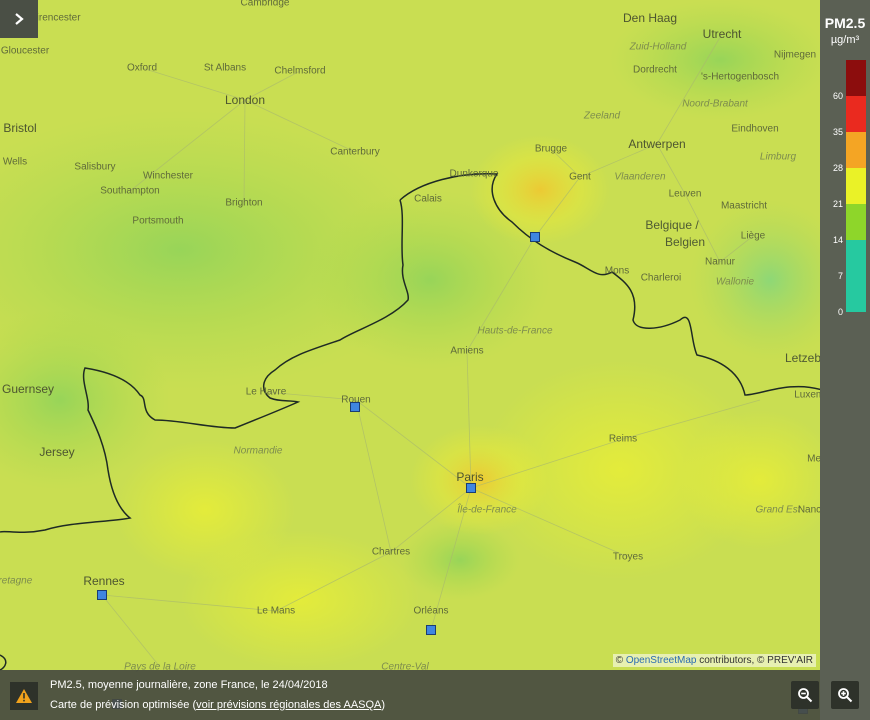 The width and height of the screenshot is (870, 720). What do you see at coordinates (123, 705) in the screenshot?
I see `forecast-note-prefix: Carte de prévision optimisée (` at bounding box center [123, 705].